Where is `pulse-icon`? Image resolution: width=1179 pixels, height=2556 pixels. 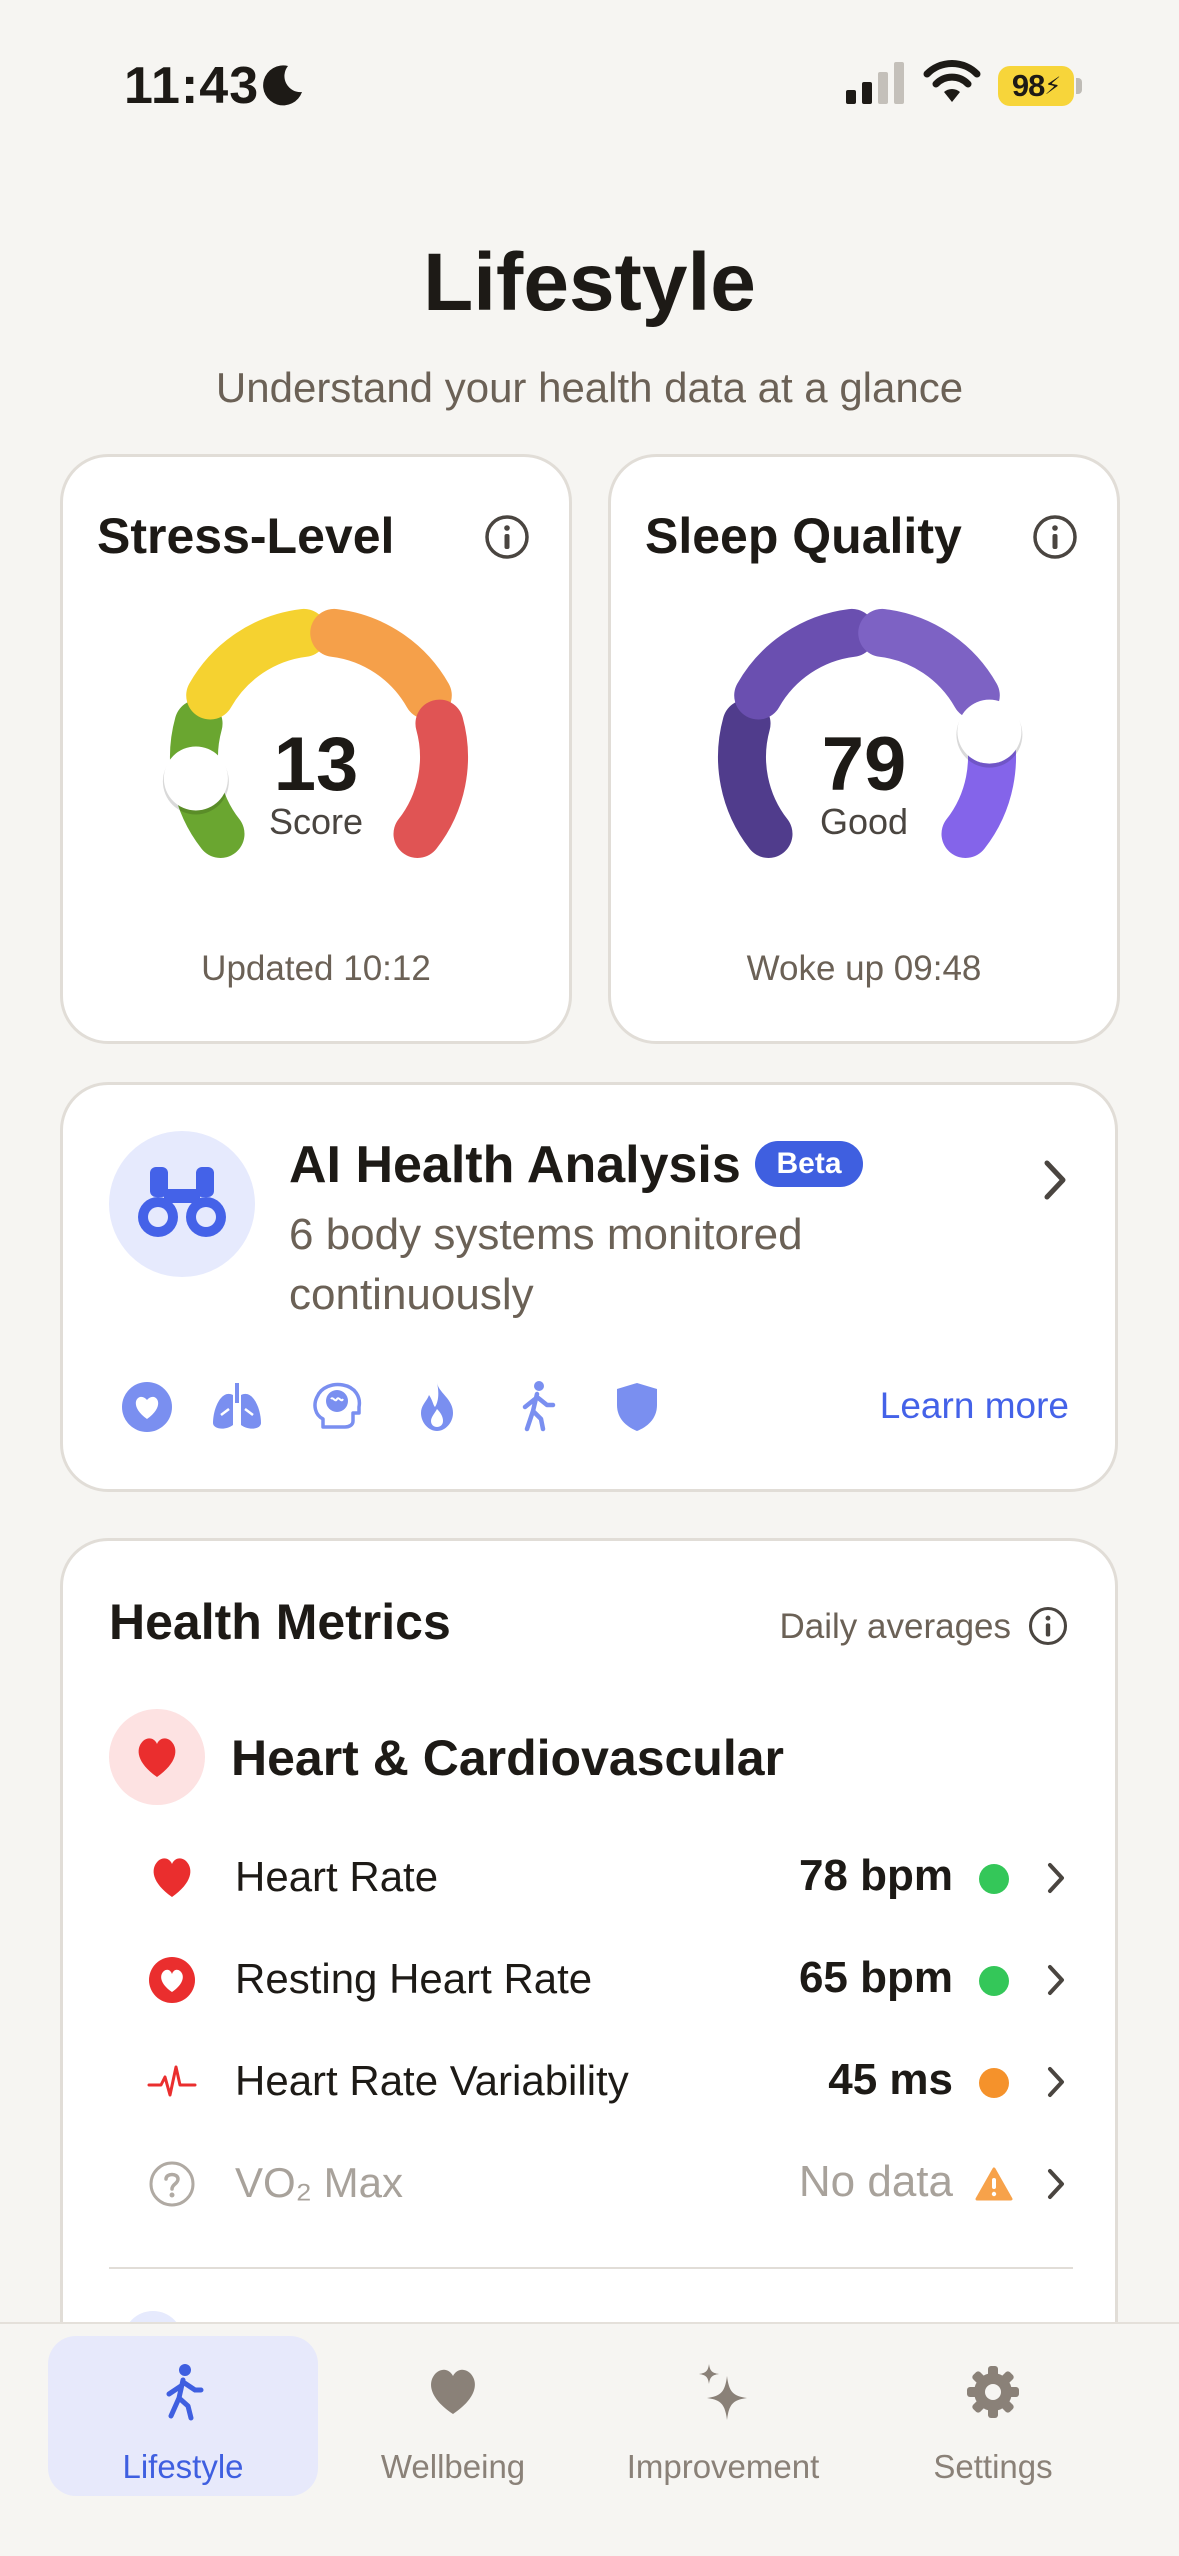
pulse-icon is located at coordinates (172, 2081).